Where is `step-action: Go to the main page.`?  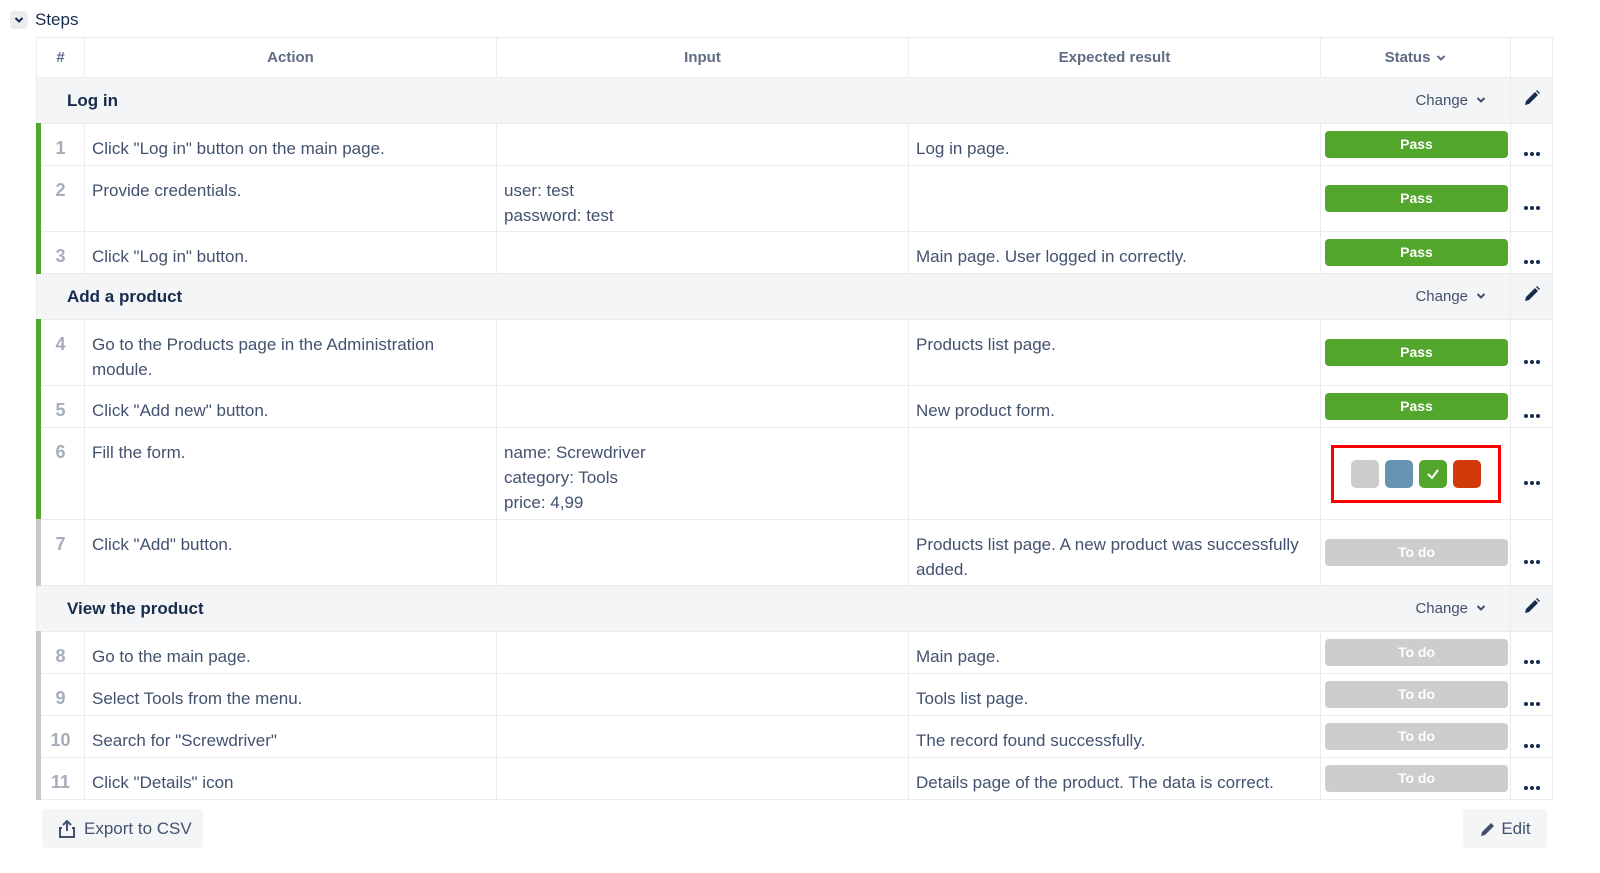 step-action: Go to the main page. is located at coordinates (290, 652).